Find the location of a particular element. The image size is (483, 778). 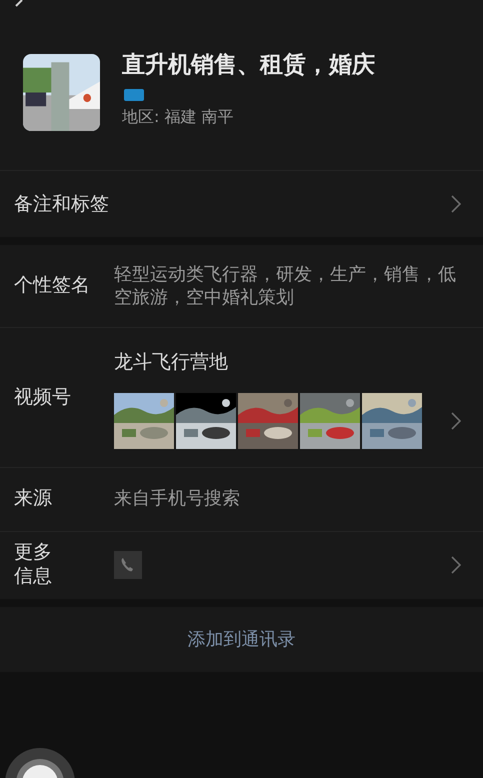

contact-name: 直升机销售、租赁，婚庆 is located at coordinates (248, 65).